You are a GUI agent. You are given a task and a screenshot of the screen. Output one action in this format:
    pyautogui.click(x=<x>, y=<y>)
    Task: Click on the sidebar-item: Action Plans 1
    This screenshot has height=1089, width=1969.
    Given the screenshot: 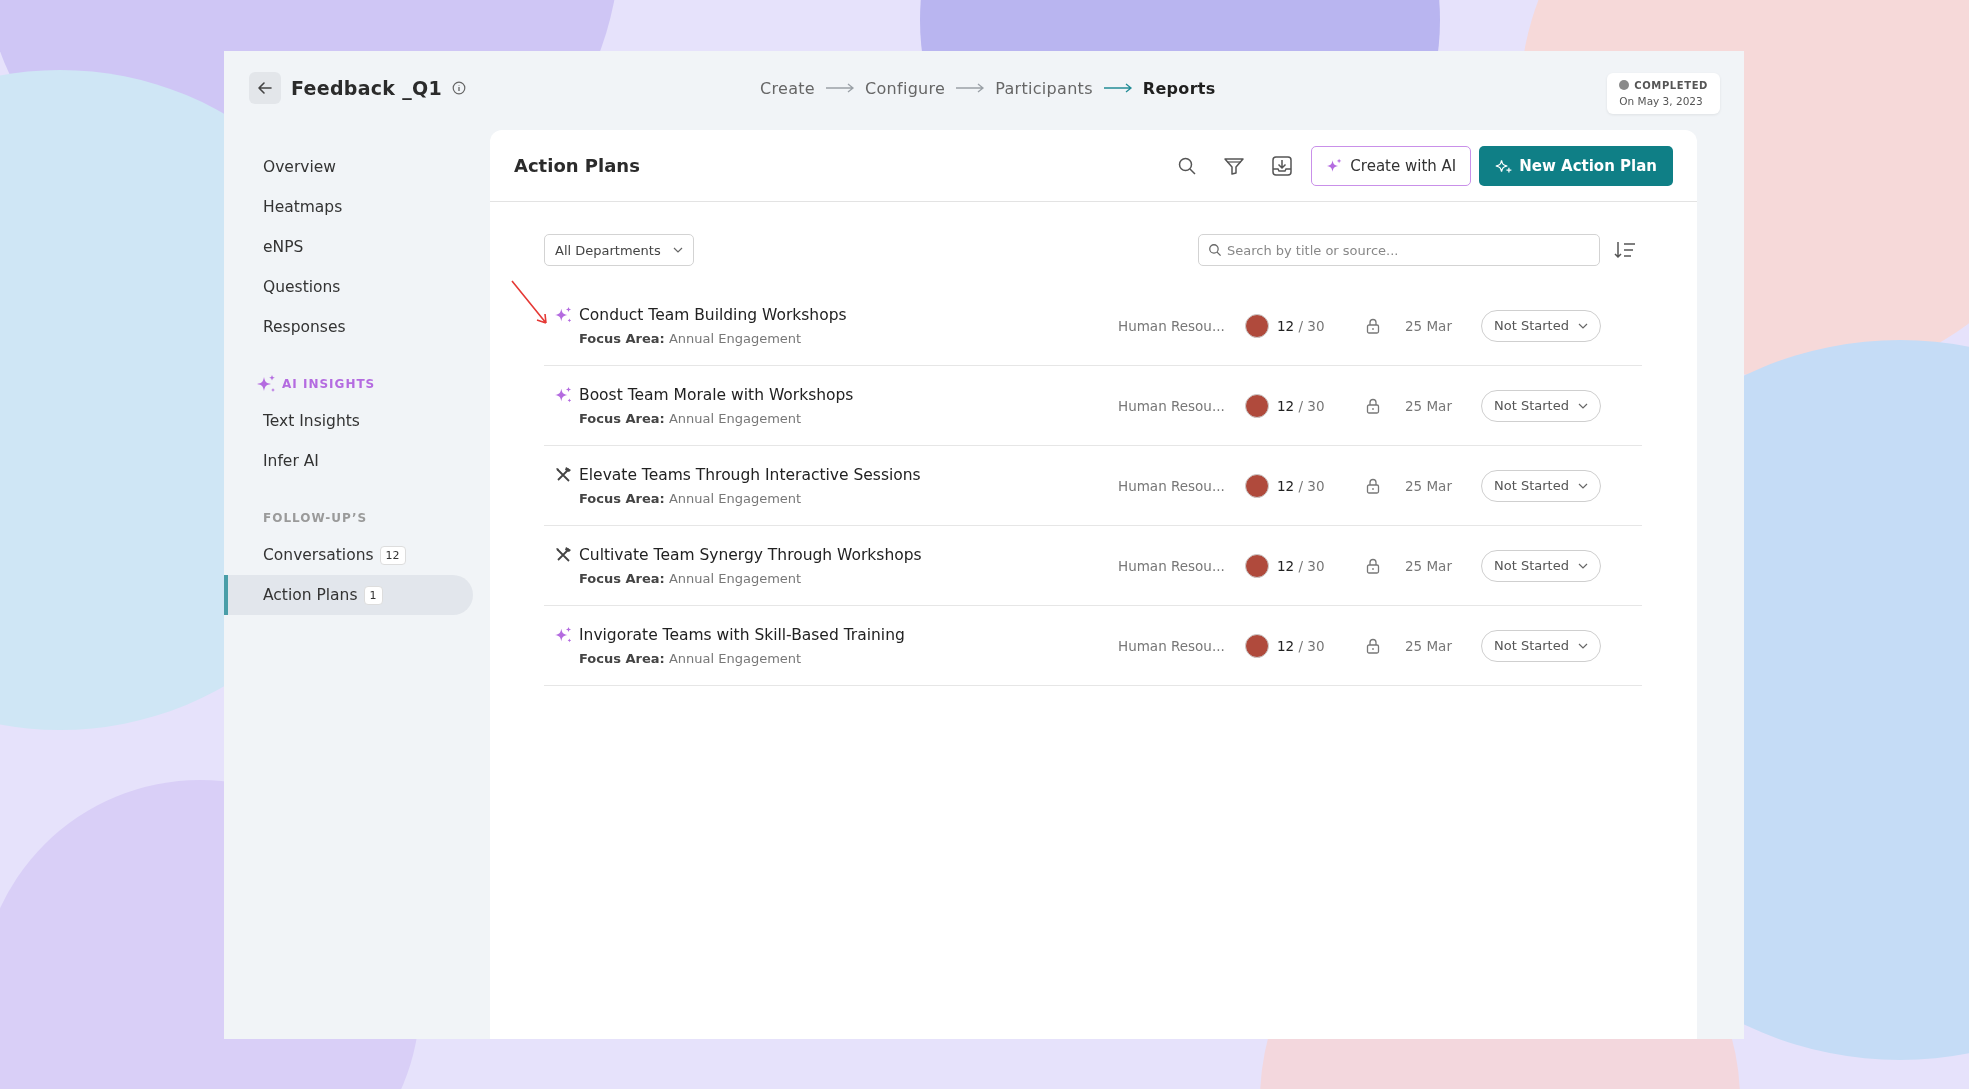 What is the action you would take?
    pyautogui.click(x=348, y=595)
    